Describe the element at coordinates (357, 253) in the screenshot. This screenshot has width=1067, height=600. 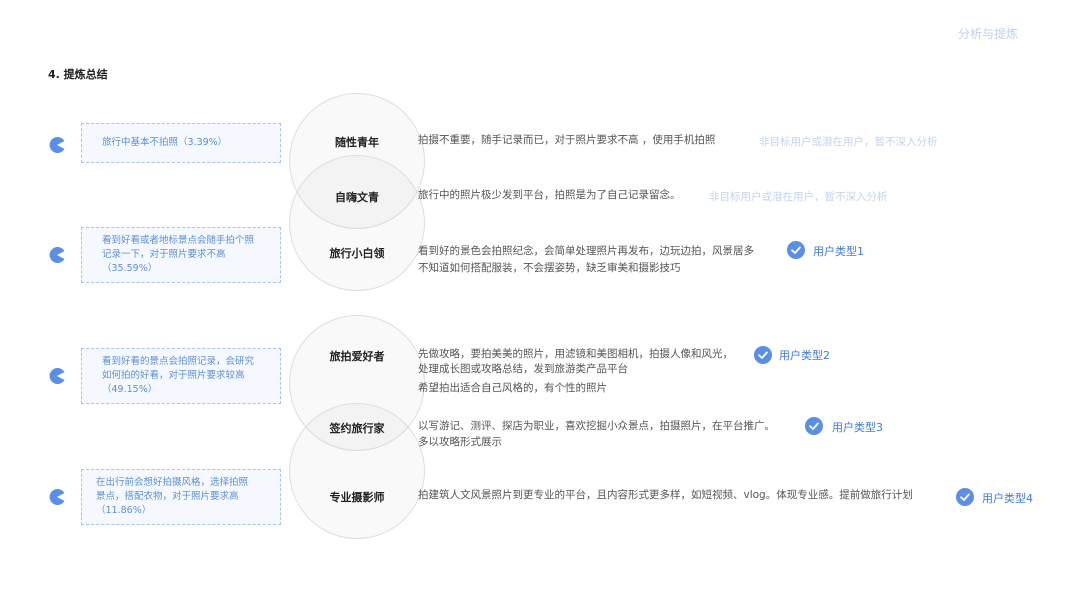
I see `category-travel-white-collar: 旅行小白领` at that location.